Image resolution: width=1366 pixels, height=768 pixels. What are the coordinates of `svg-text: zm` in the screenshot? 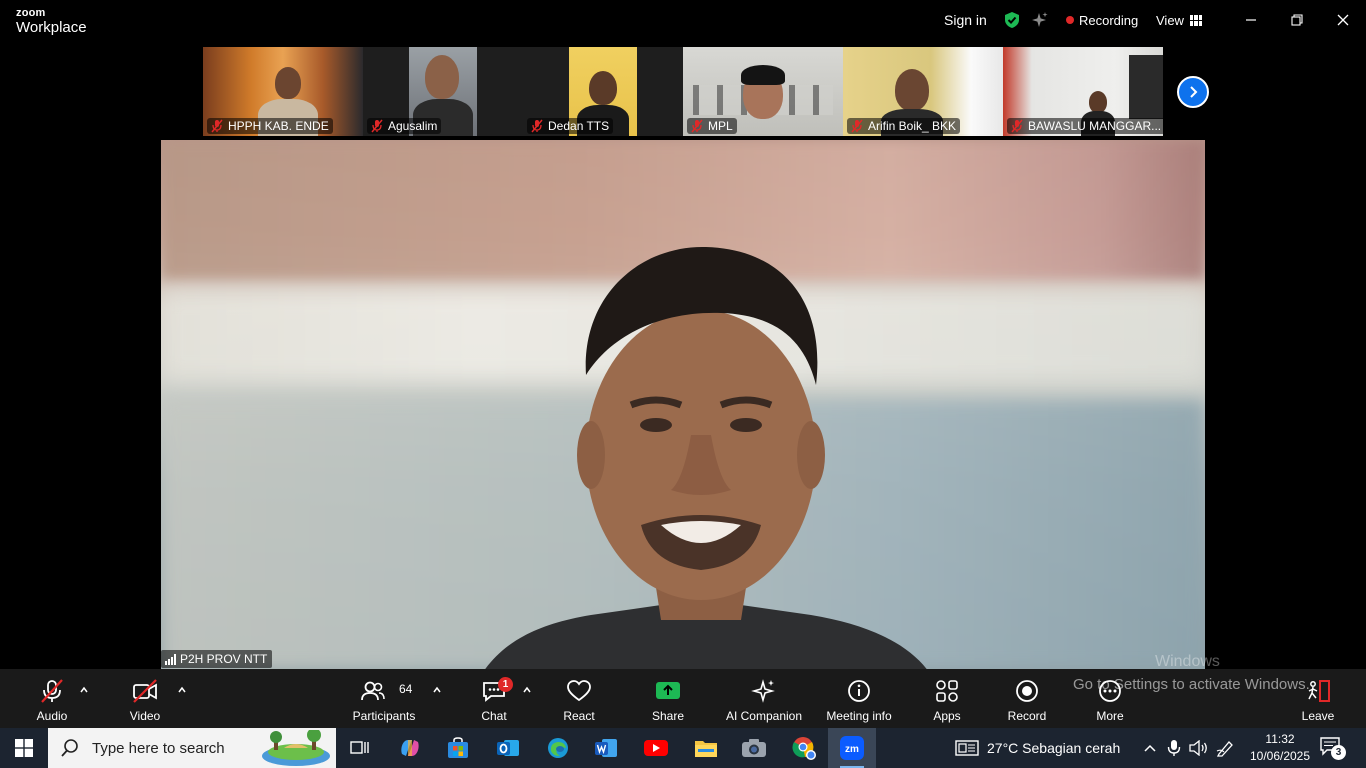 It's located at (852, 749).